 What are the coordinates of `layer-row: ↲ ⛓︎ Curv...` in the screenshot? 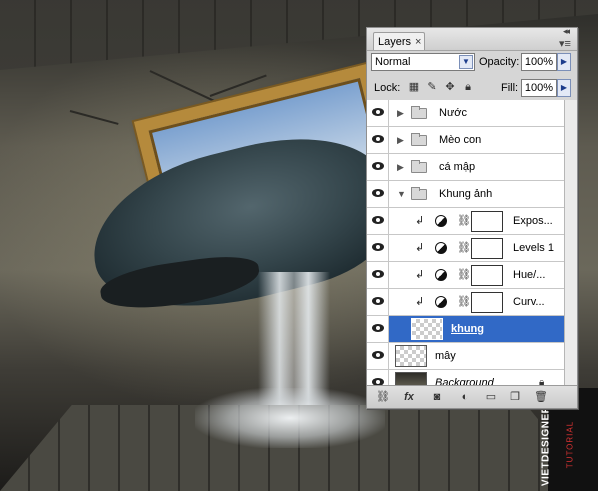 It's located at (465, 302).